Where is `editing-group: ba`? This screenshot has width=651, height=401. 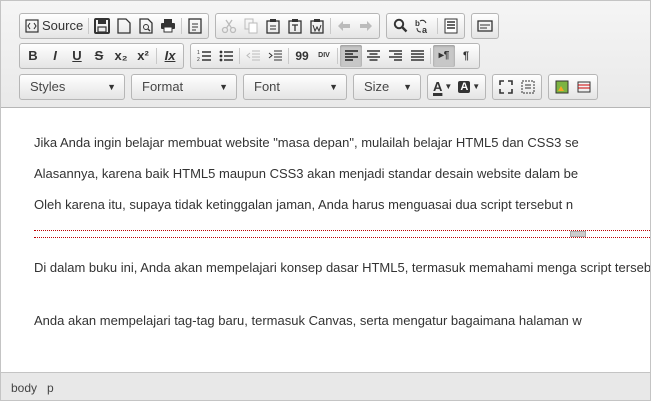 editing-group: ba is located at coordinates (426, 25).